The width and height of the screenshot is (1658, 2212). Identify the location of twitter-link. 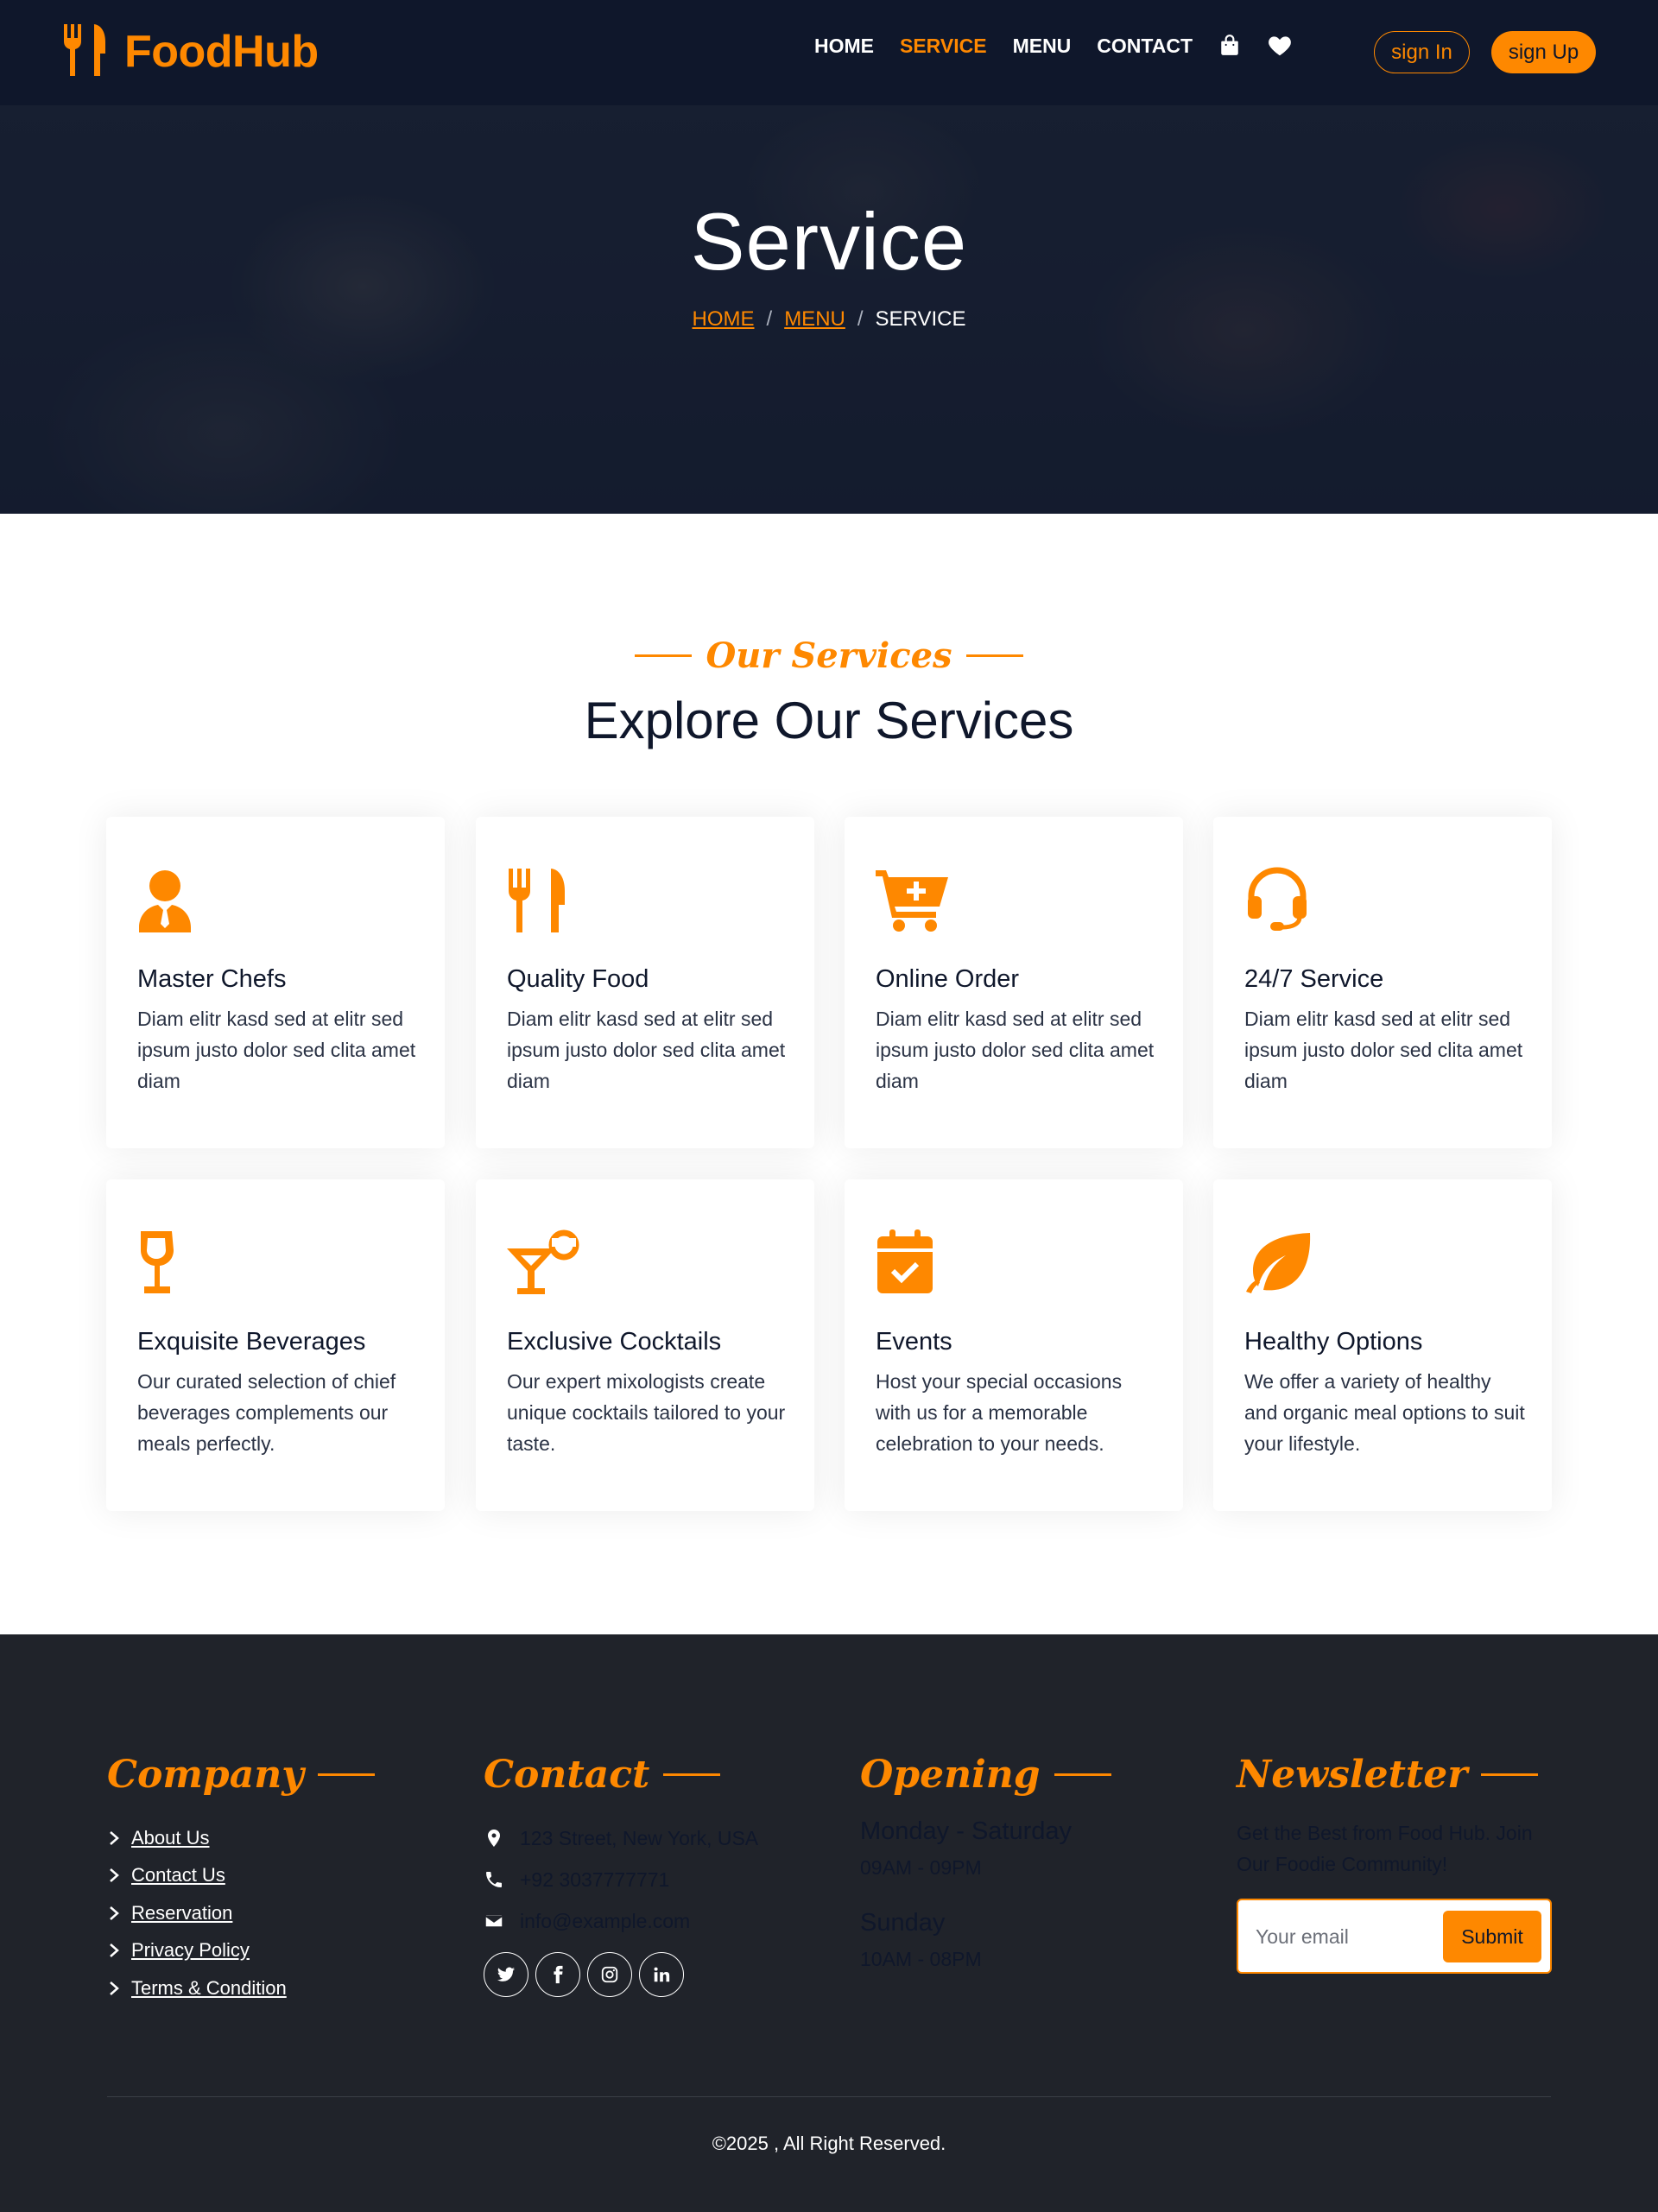
(506, 1974).